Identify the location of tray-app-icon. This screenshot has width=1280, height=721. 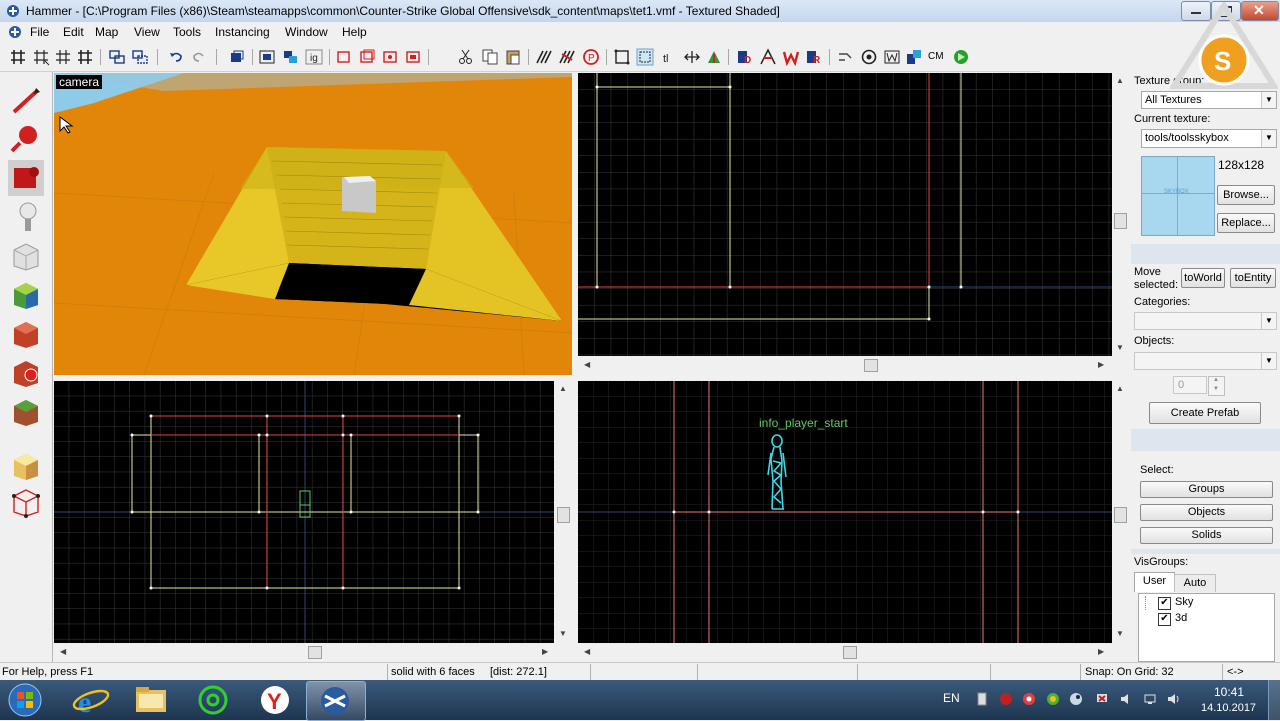
(1029, 699).